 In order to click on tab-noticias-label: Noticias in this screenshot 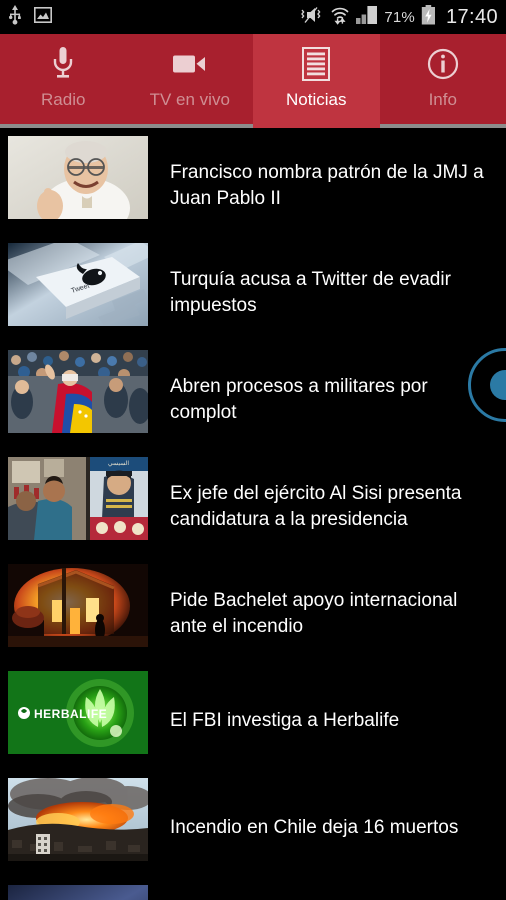, I will do `click(316, 99)`.